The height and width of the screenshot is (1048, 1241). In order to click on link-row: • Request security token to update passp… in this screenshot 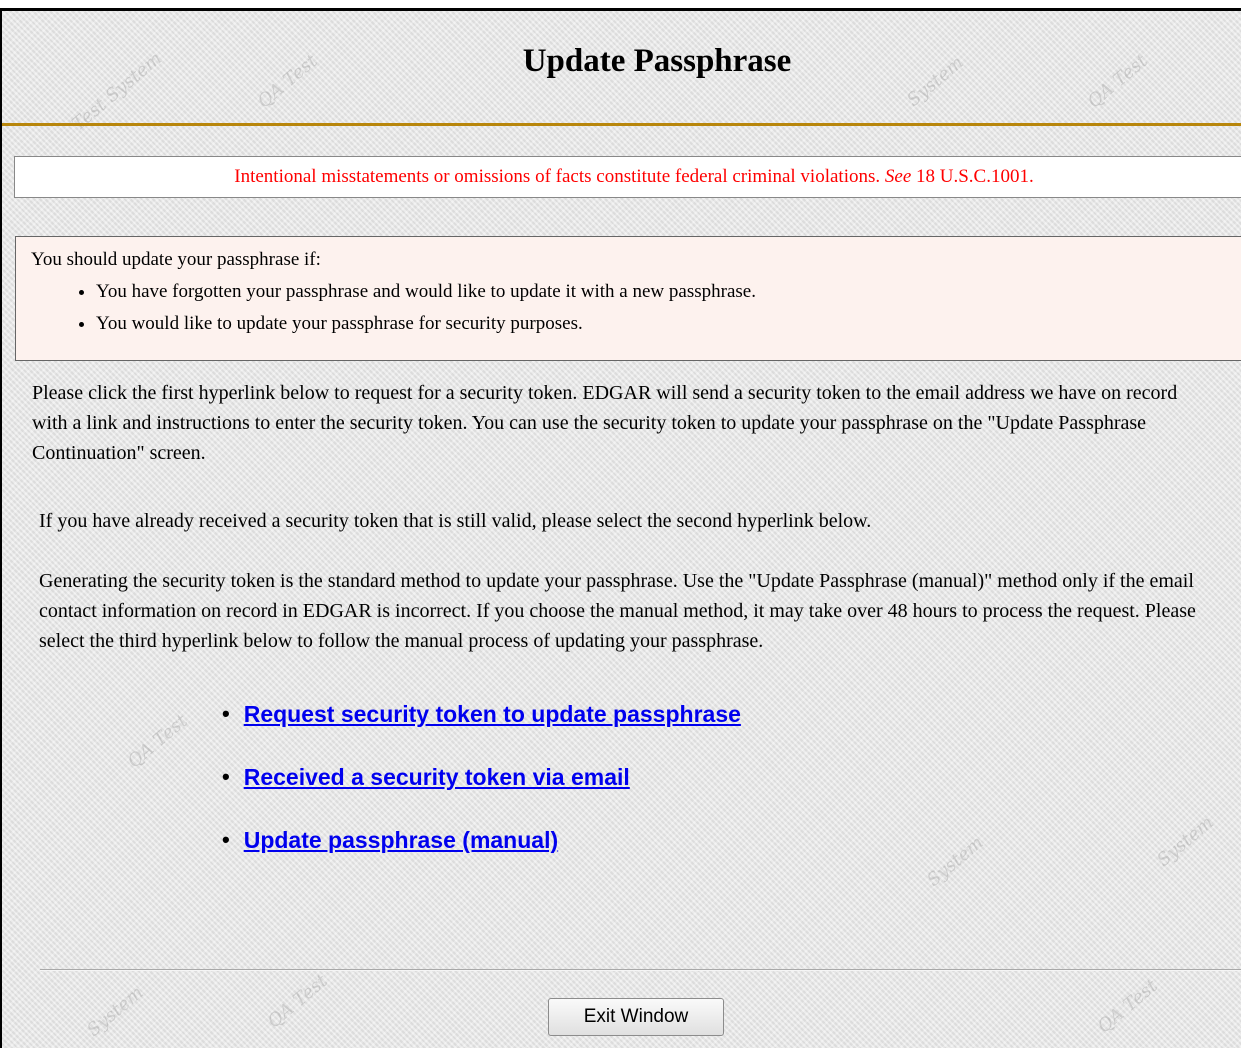, I will do `click(481, 732)`.